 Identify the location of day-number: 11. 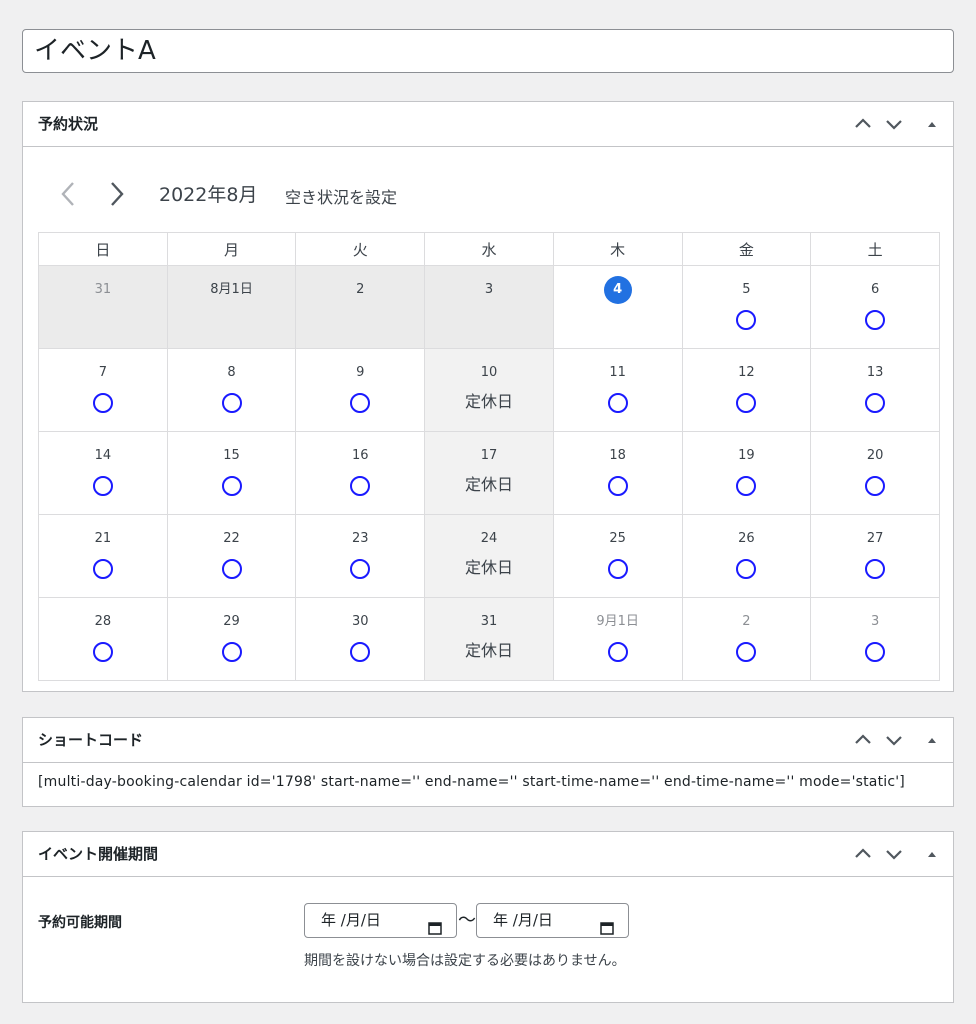
(617, 372).